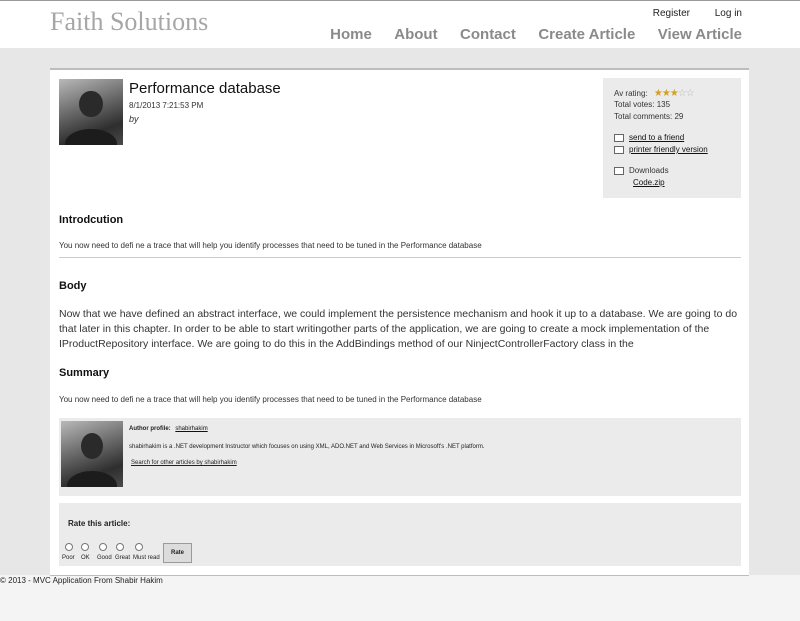  What do you see at coordinates (85, 558) in the screenshot?
I see `rate-label-ok: OK` at bounding box center [85, 558].